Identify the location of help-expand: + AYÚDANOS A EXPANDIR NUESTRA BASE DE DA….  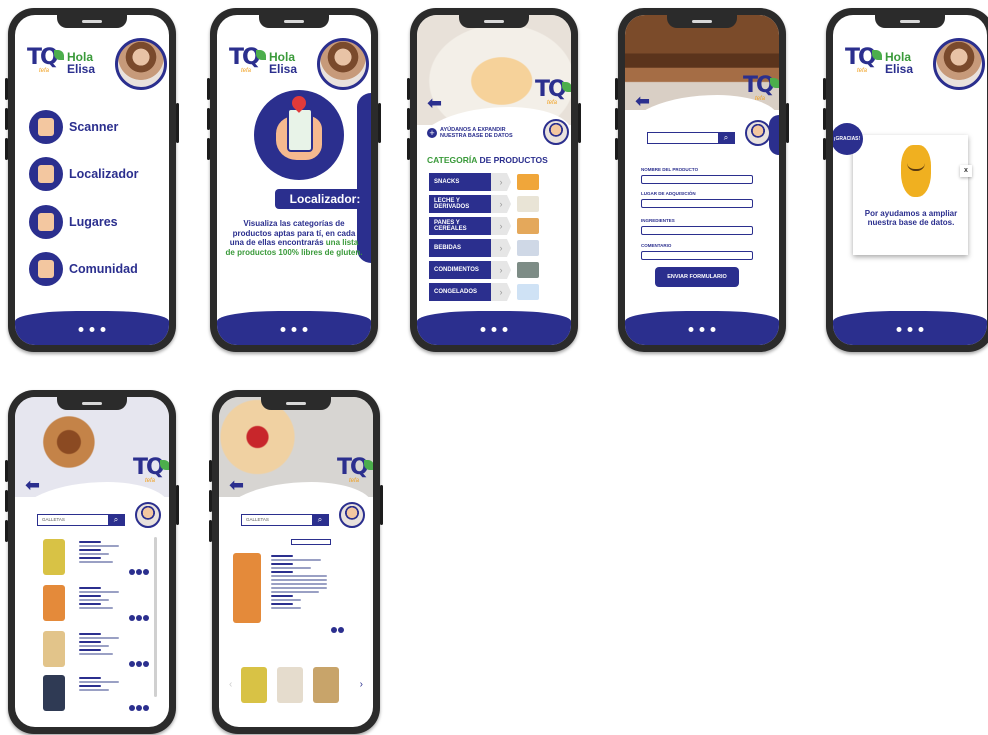
(474, 133).